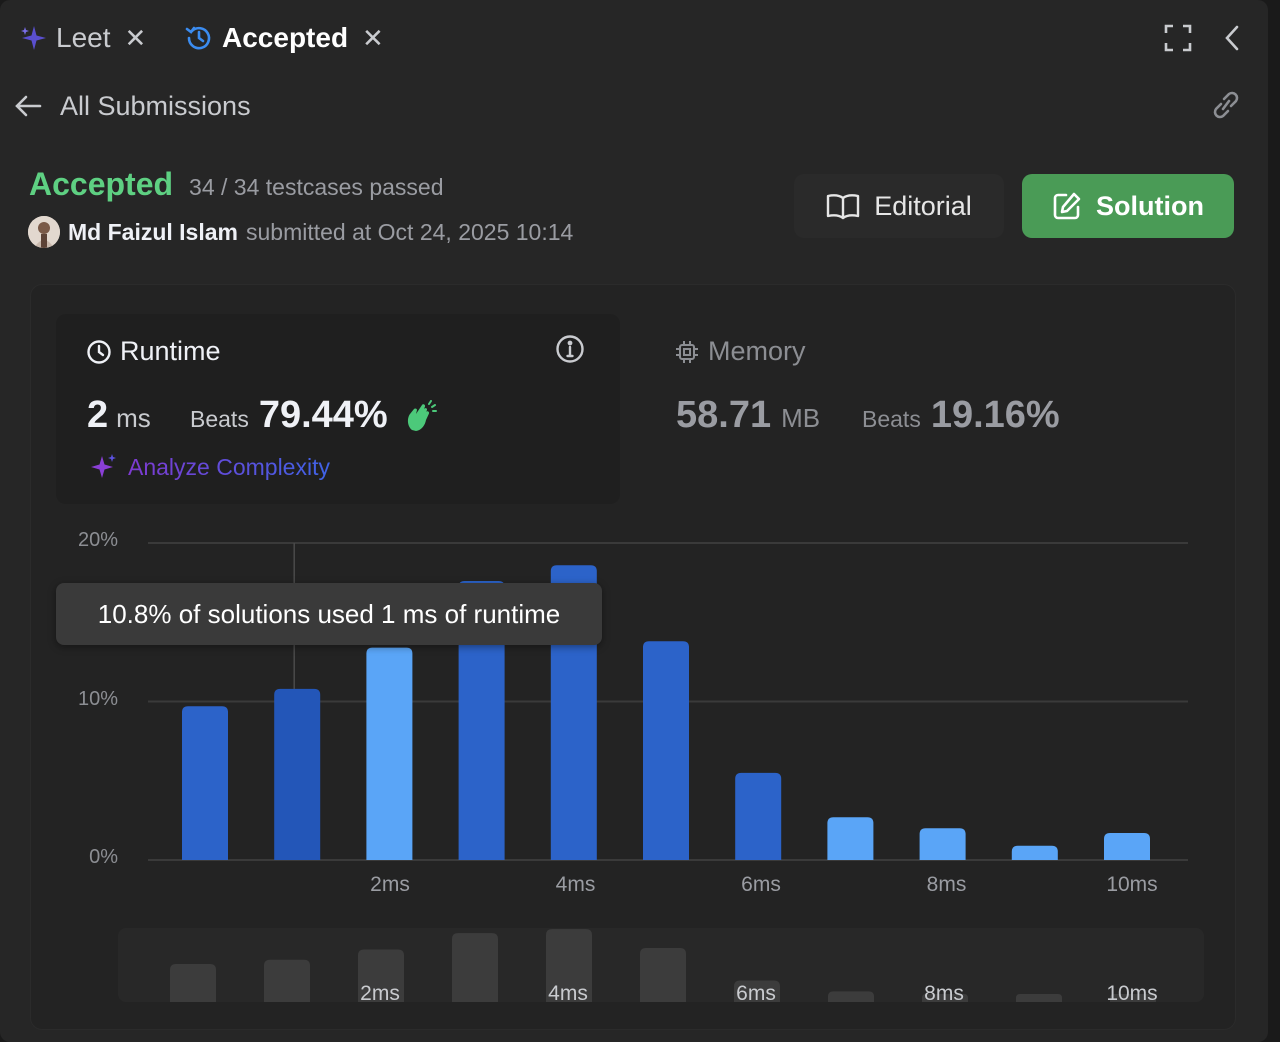 The height and width of the screenshot is (1042, 1280). I want to click on overview-tick-label: 10ms, so click(1132, 992).